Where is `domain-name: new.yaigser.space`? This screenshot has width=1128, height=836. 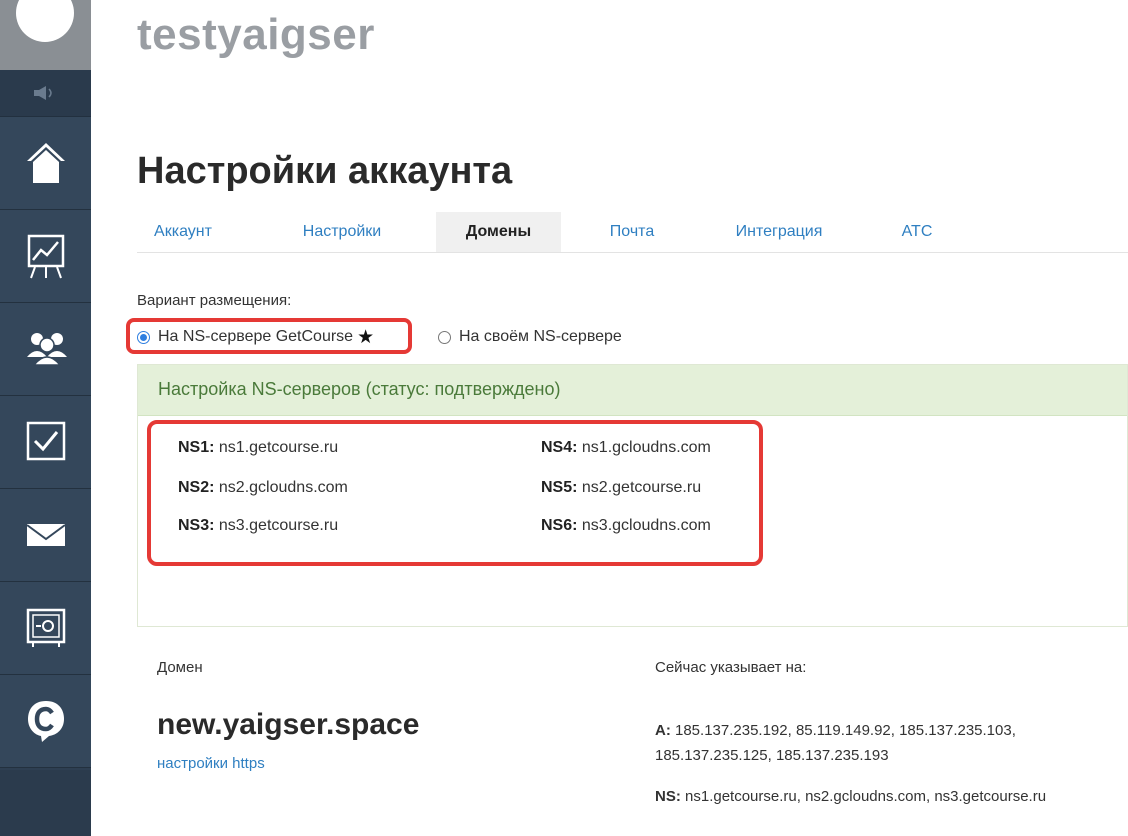
domain-name: new.yaigser.space is located at coordinates (288, 724).